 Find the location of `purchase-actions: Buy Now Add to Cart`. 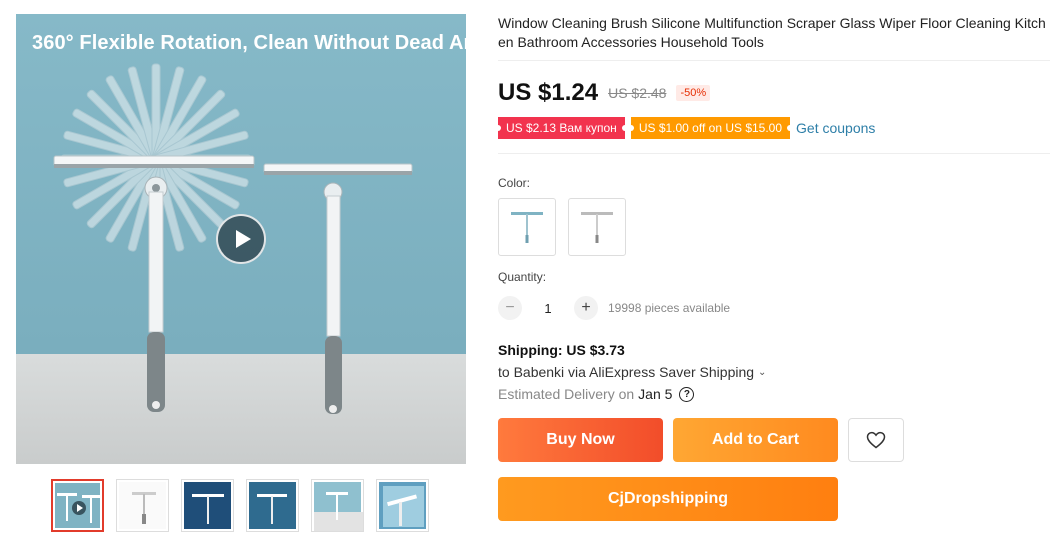

purchase-actions: Buy Now Add to Cart is located at coordinates (774, 440).